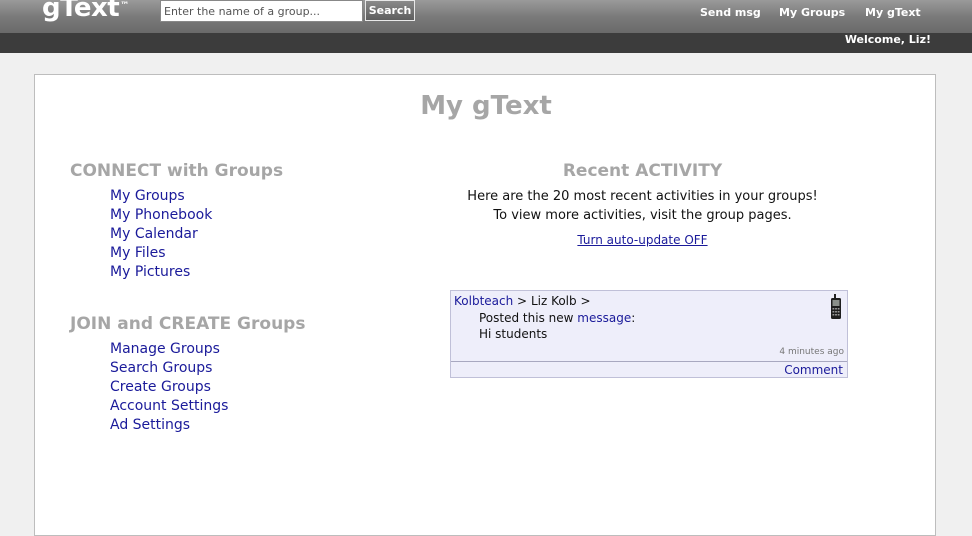 The image size is (972, 536). I want to click on search-input, so click(261, 11).